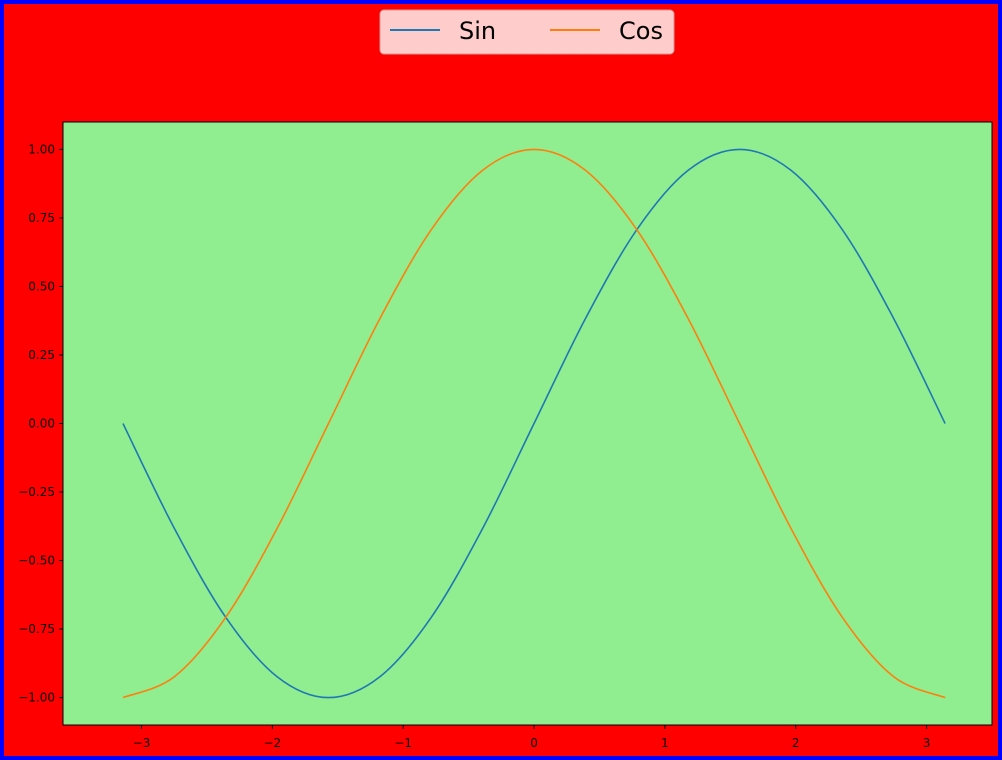 This screenshot has height=760, width=1002. Describe the element at coordinates (36, 492) in the screenshot. I see `y-tick-label: −0.25` at that location.